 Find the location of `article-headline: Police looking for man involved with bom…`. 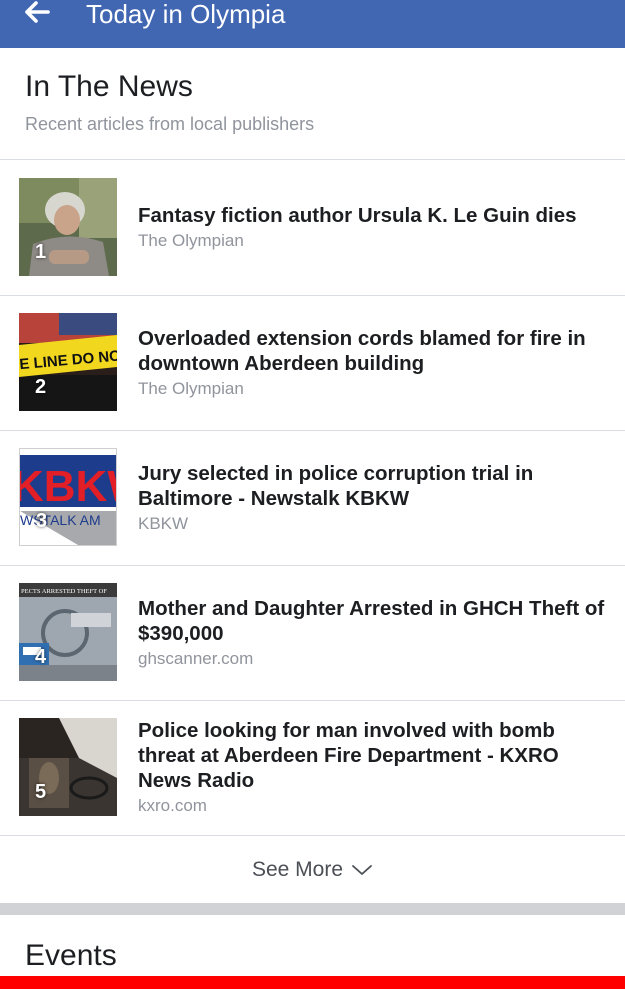

article-headline: Police looking for man involved with bom… is located at coordinates (375, 755).